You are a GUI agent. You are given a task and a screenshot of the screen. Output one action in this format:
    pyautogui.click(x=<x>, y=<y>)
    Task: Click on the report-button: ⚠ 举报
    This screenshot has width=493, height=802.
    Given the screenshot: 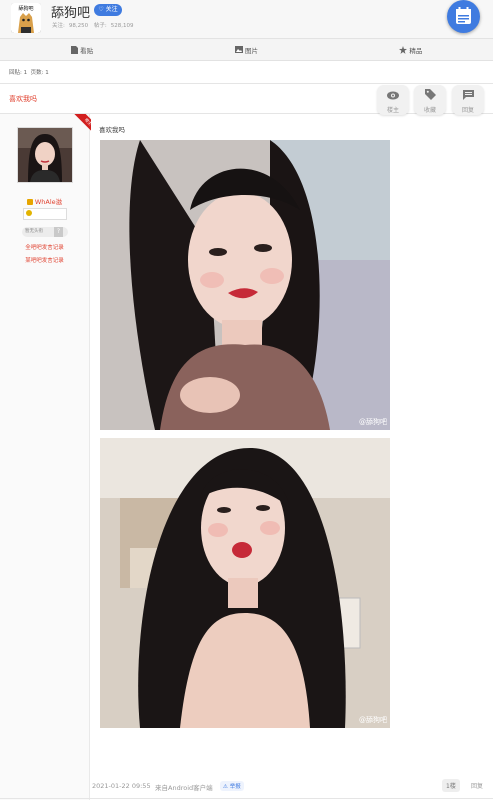 What is the action you would take?
    pyautogui.click(x=232, y=786)
    